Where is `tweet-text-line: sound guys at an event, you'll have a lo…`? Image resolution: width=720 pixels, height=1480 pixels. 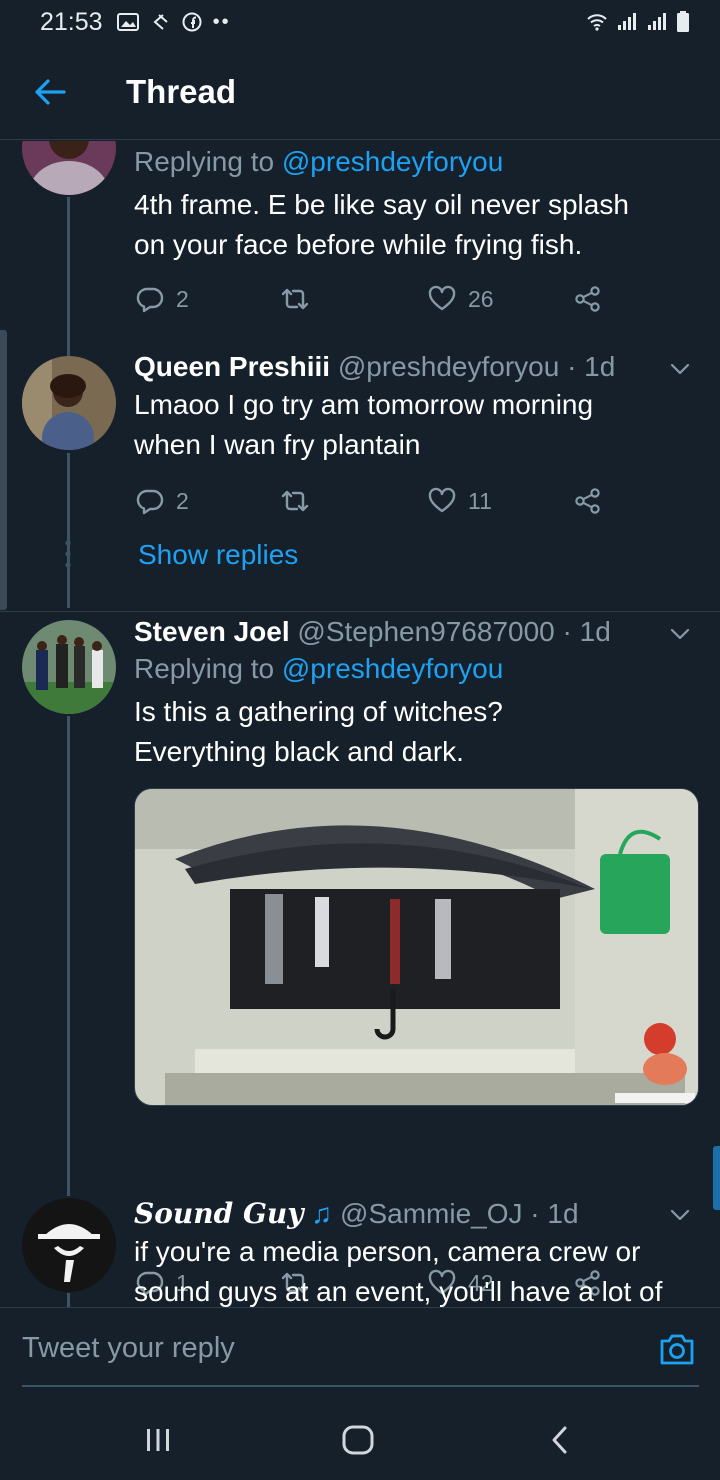 tweet-text-line: sound guys at an event, you'll have a lo… is located at coordinates (398, 1291).